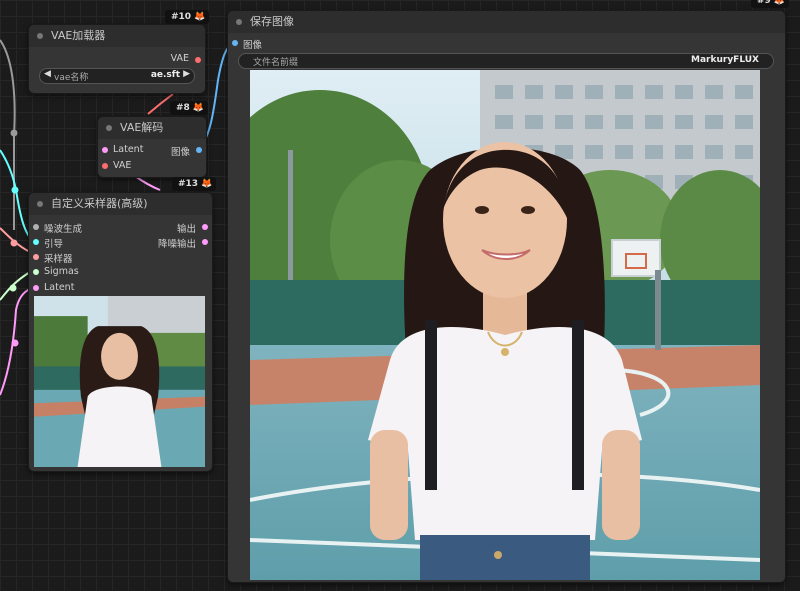 This screenshot has height=591, width=800. What do you see at coordinates (8, 134) in the screenshot?
I see `wire-gray` at bounding box center [8, 134].